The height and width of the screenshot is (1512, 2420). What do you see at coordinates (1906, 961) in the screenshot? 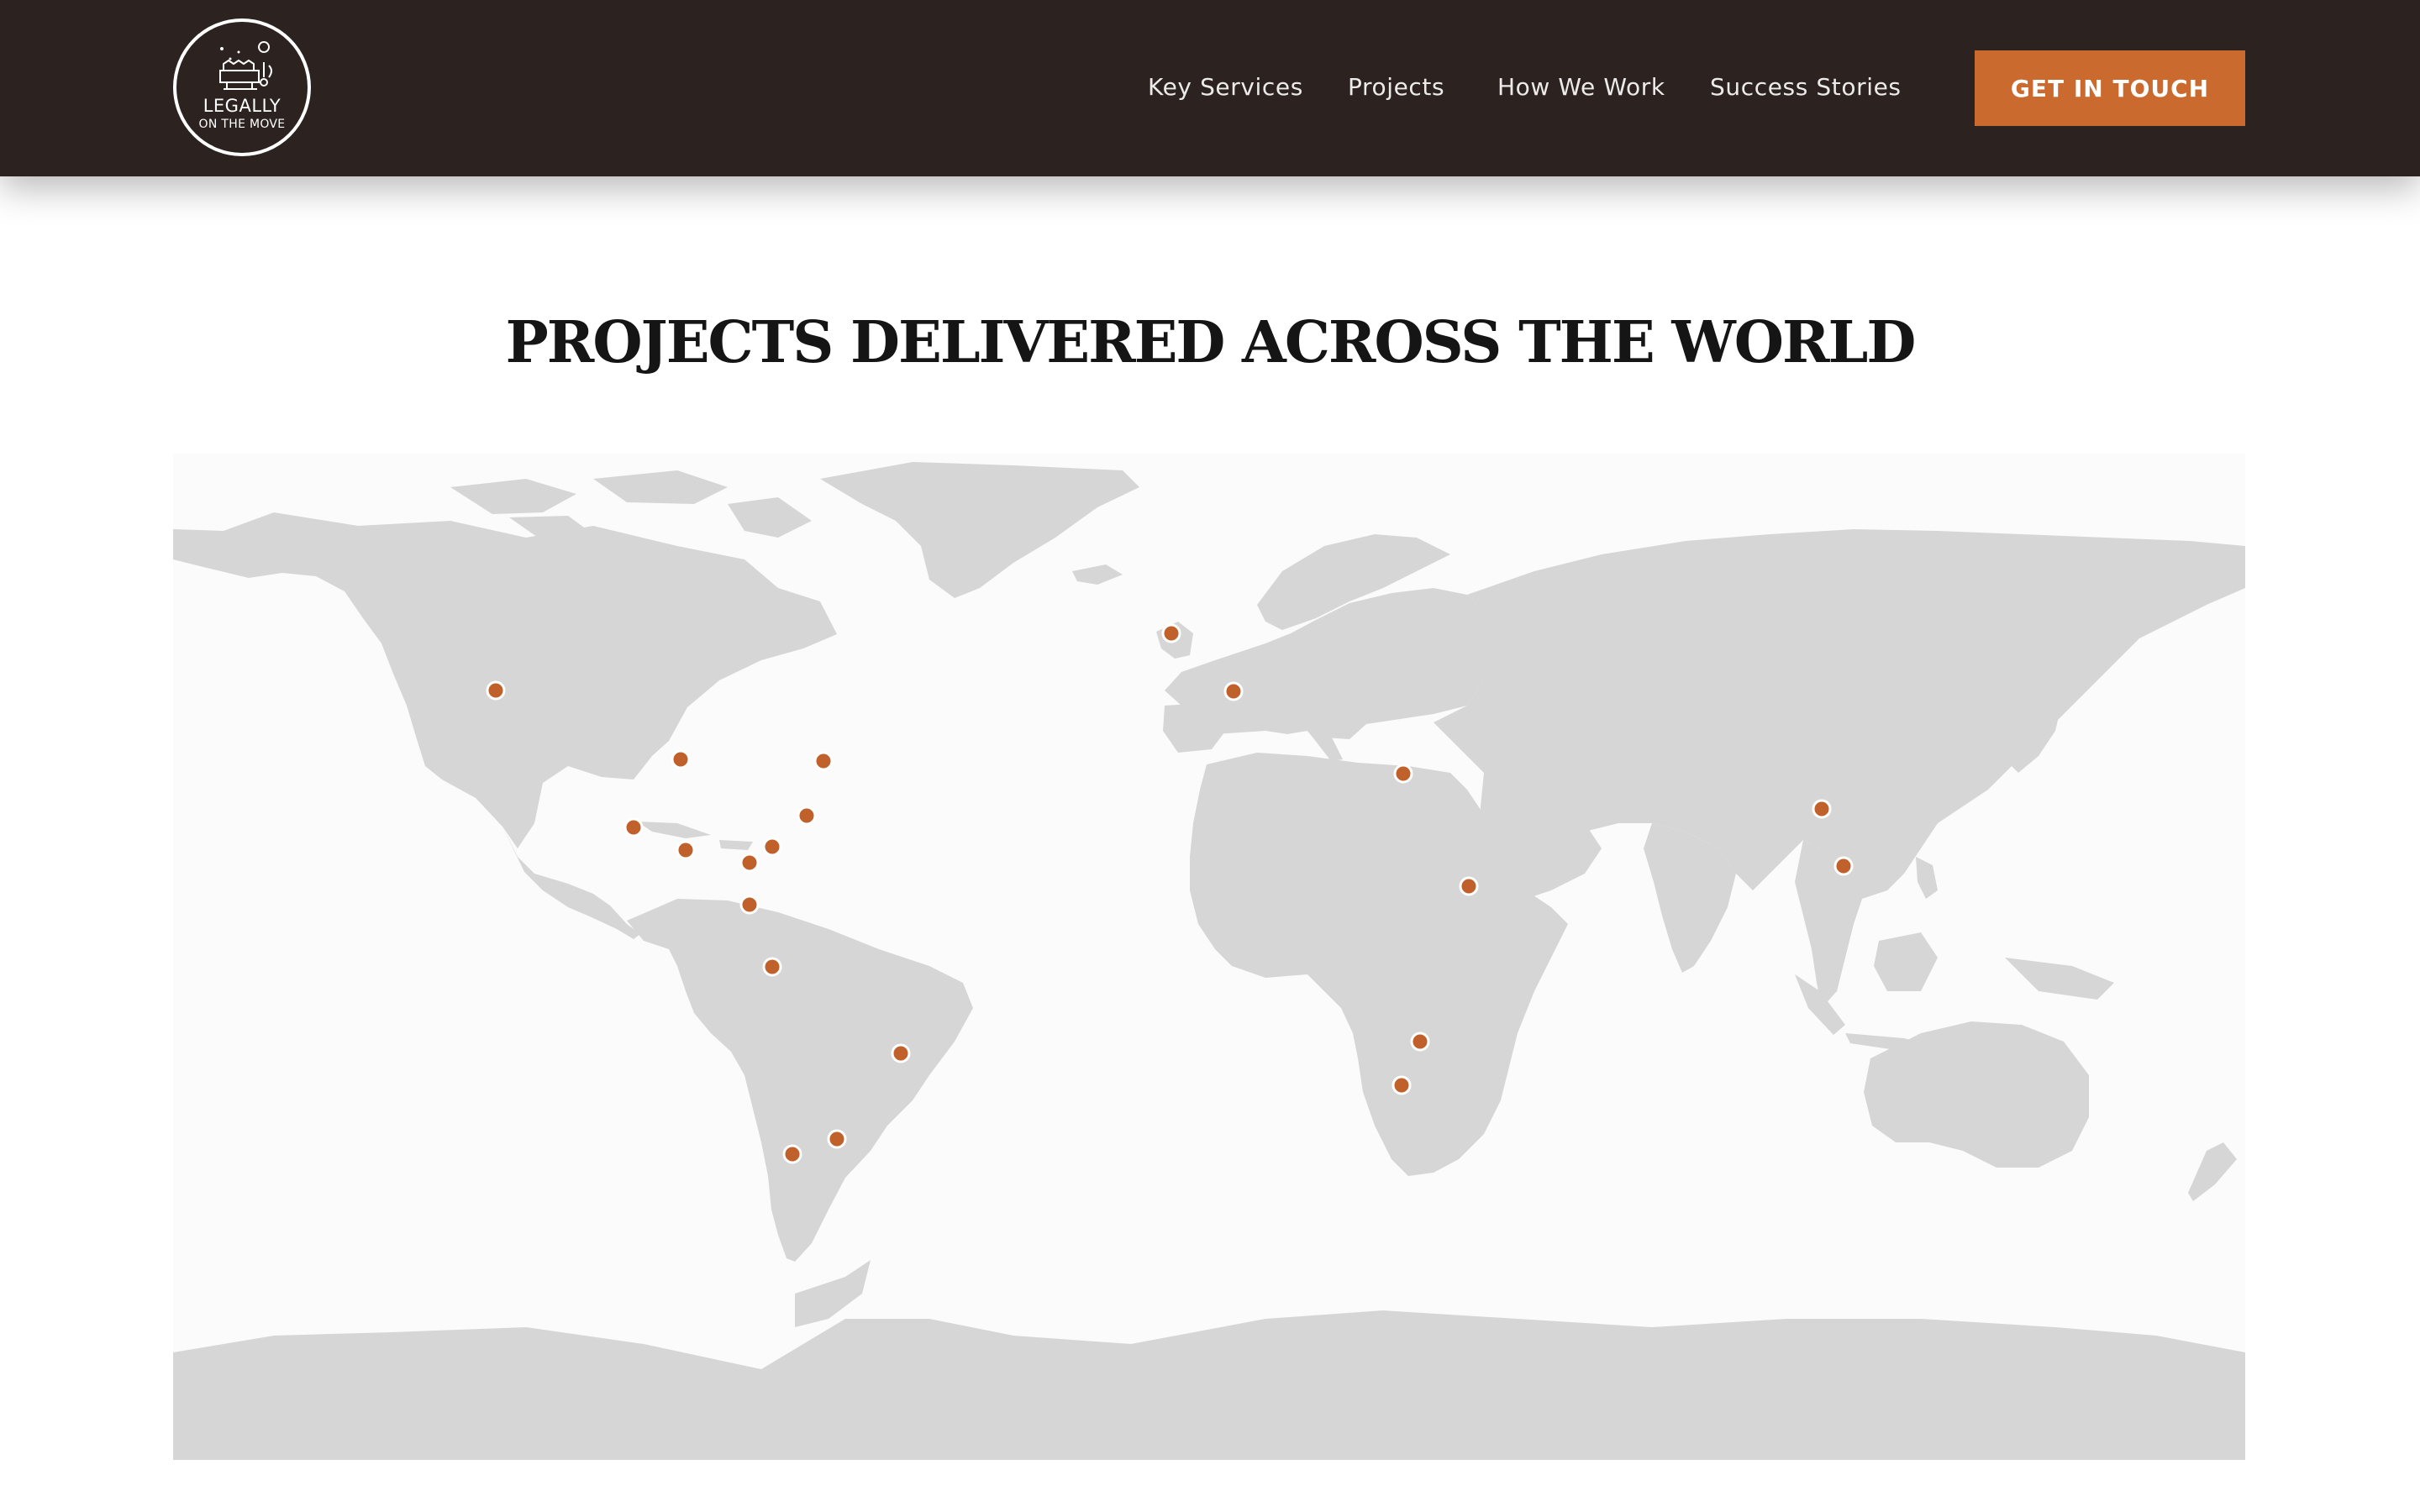
I see `borneo` at bounding box center [1906, 961].